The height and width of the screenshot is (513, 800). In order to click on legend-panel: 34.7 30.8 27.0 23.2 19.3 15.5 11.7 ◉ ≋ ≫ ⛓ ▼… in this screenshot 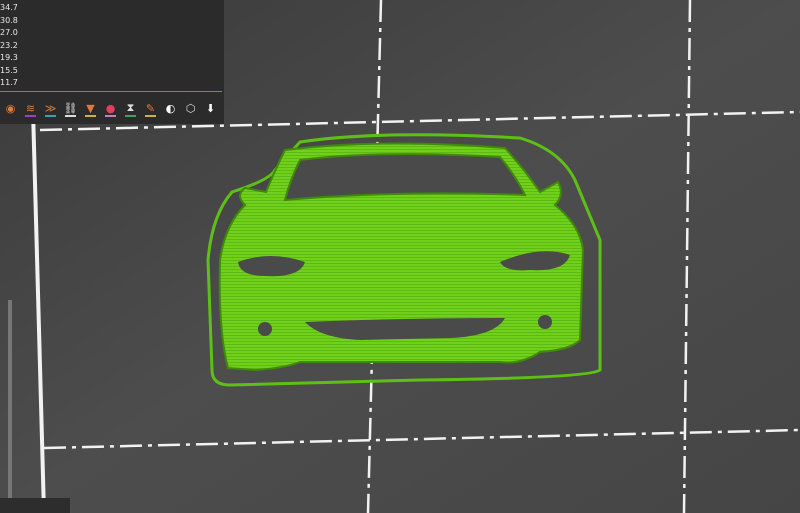, I will do `click(112, 62)`.